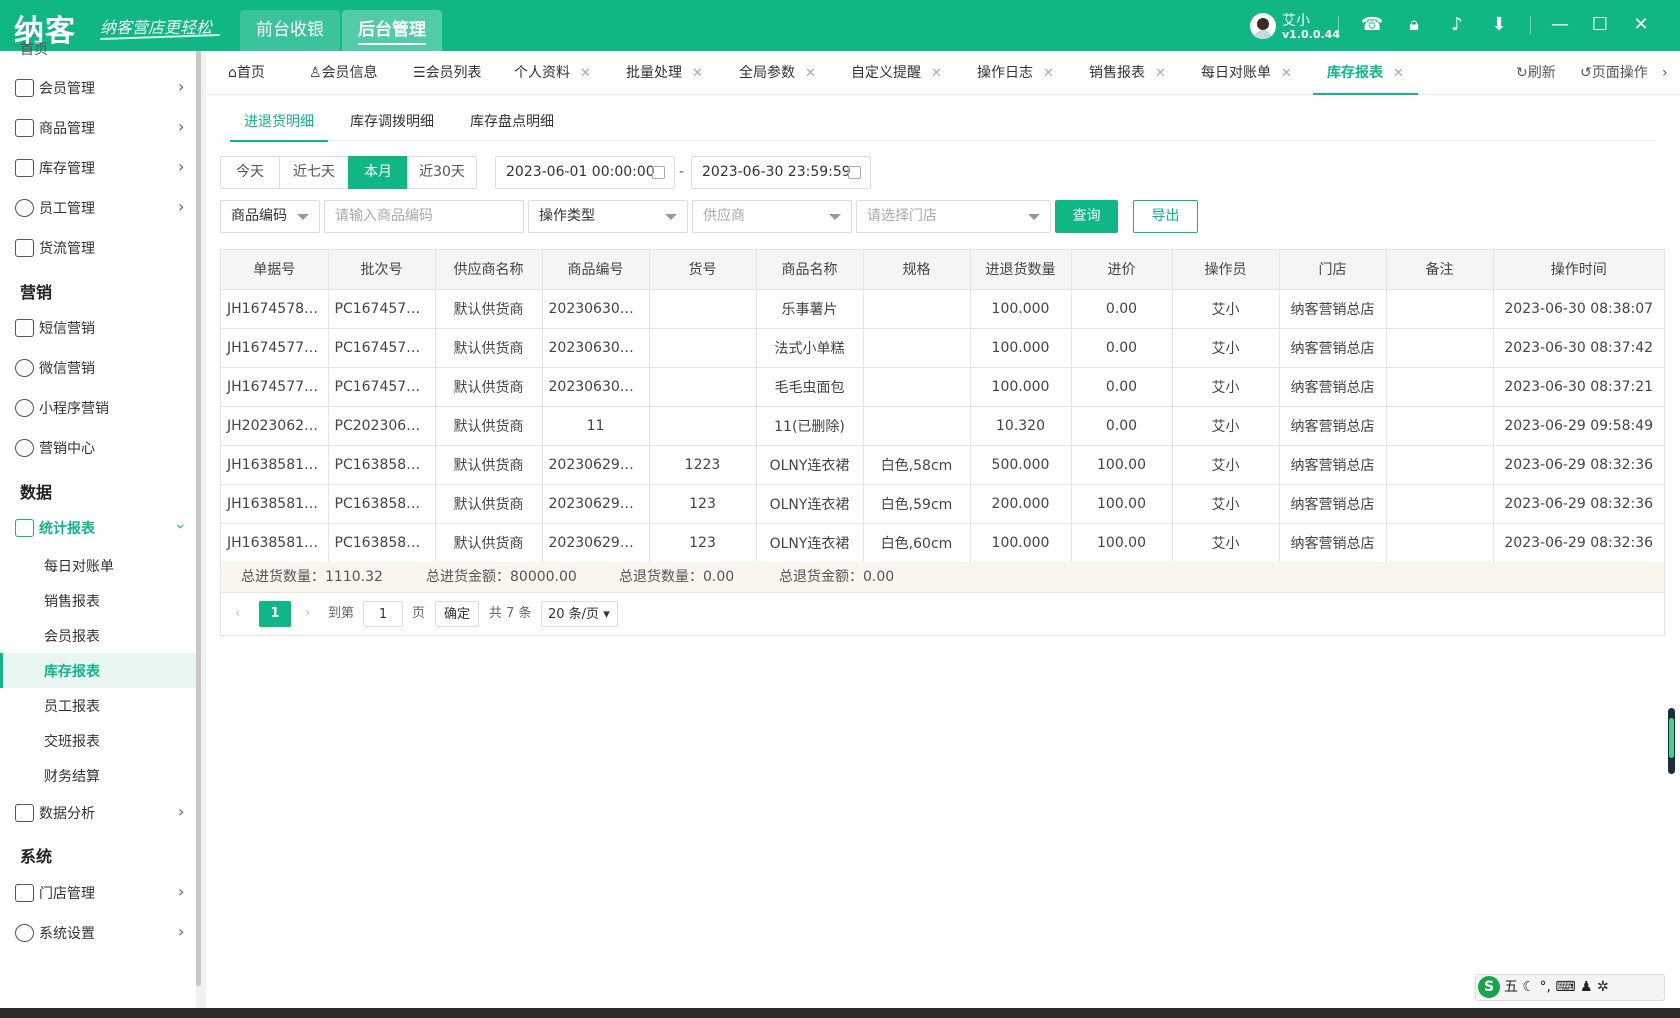 The image size is (1680, 1018). I want to click on table-cell: 白色,60cm, so click(917, 543).